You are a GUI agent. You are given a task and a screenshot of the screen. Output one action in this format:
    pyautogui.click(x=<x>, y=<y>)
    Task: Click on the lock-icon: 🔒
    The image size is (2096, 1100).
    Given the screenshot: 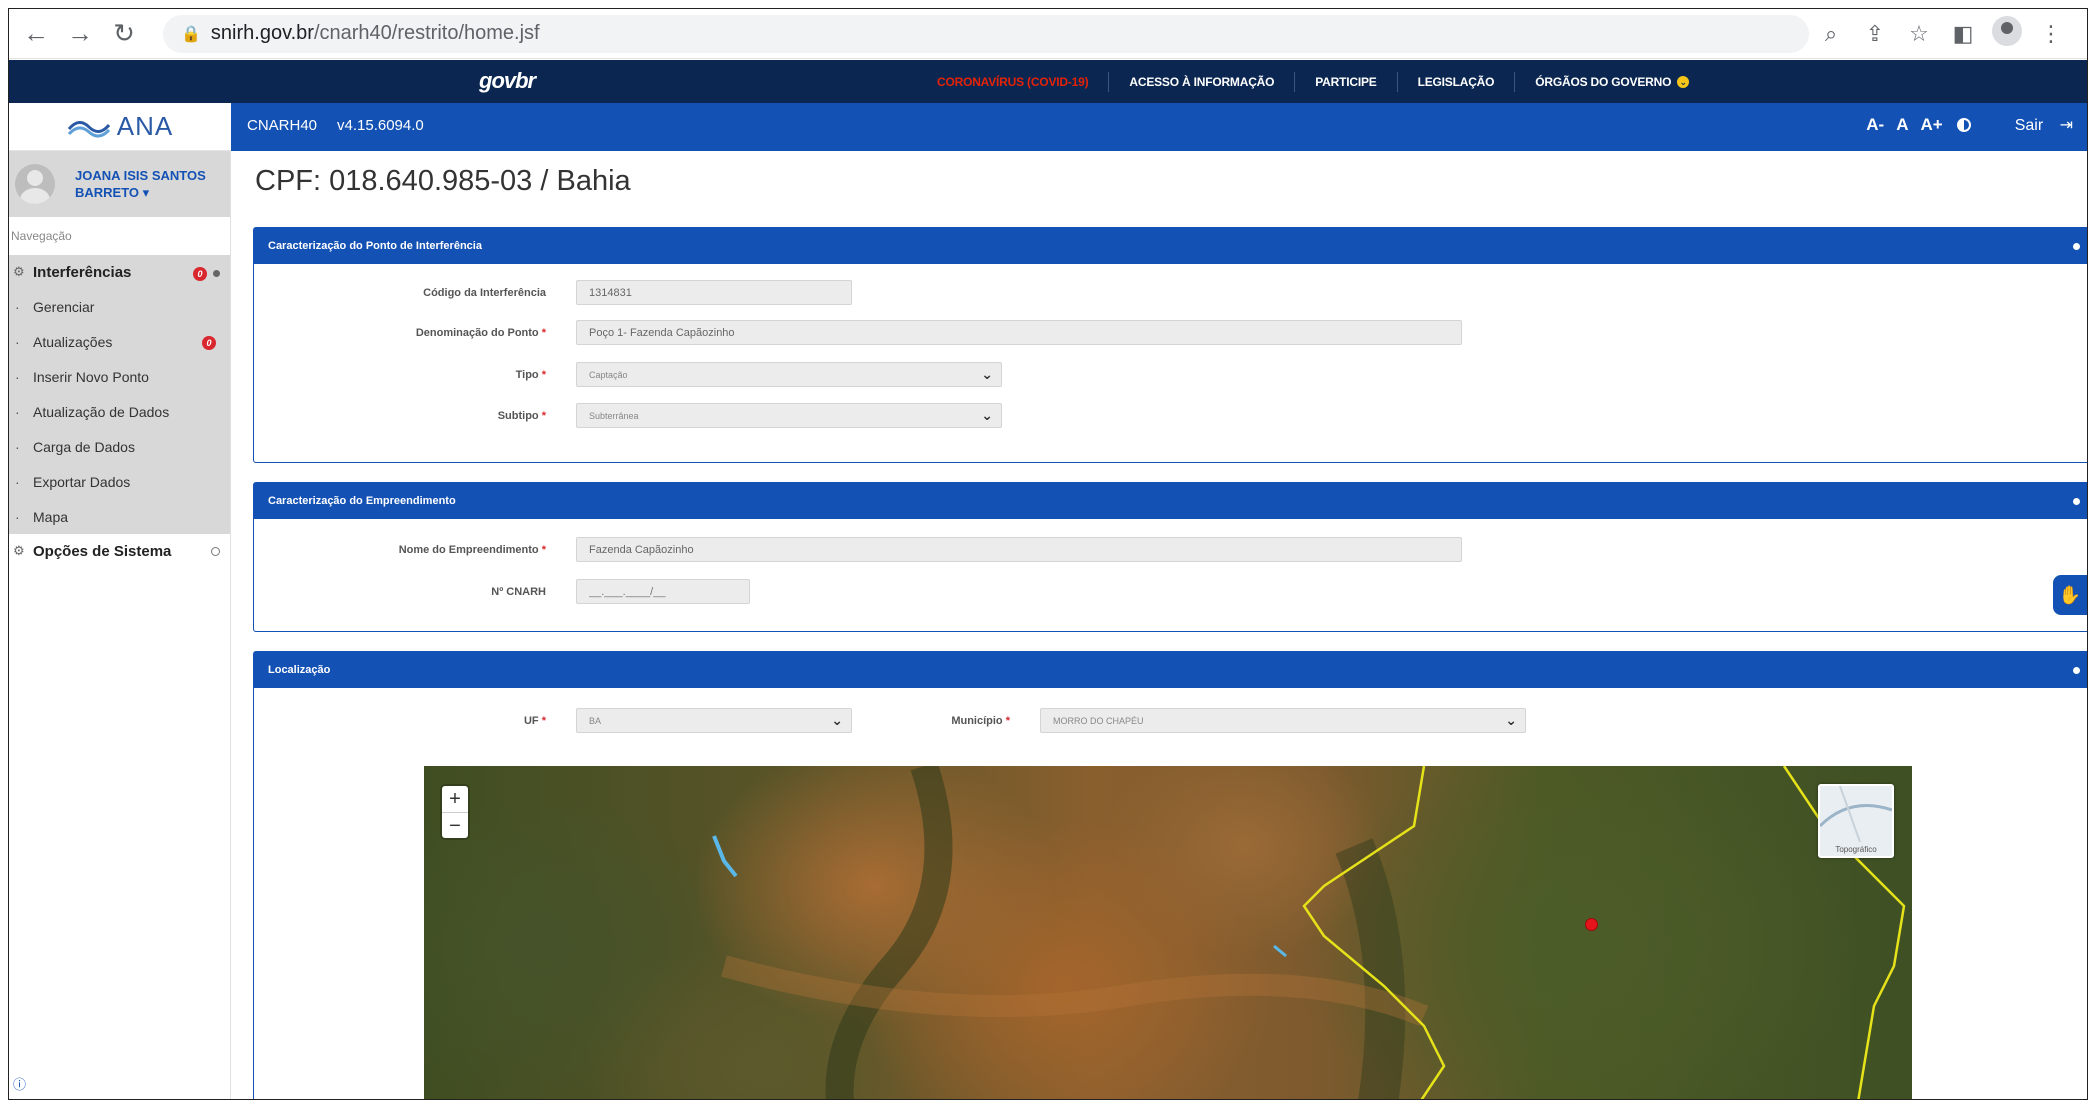 What is the action you would take?
    pyautogui.click(x=191, y=34)
    